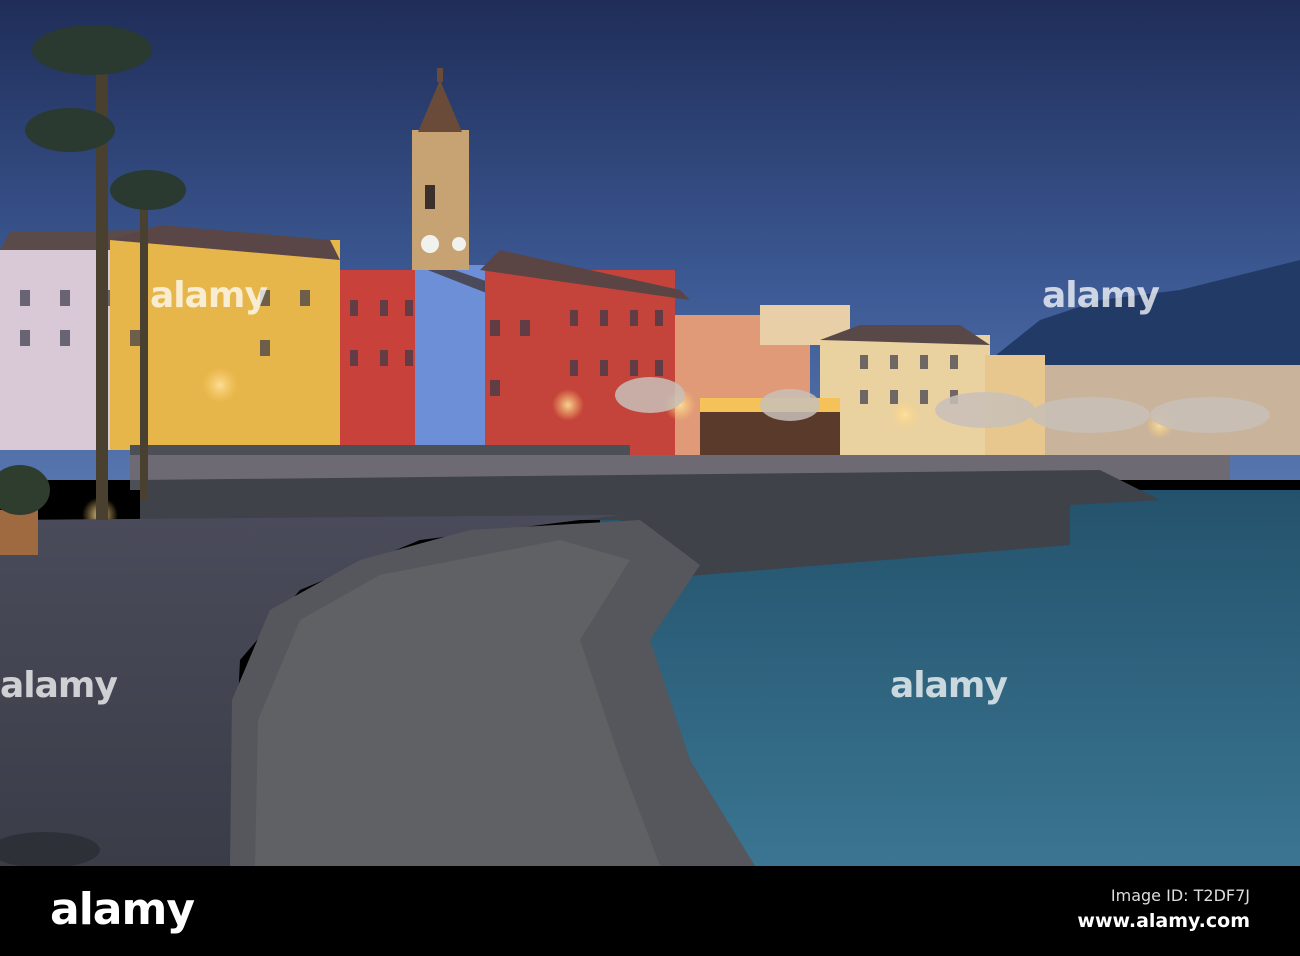  I want to click on alamy-logo: alamy, so click(122, 909).